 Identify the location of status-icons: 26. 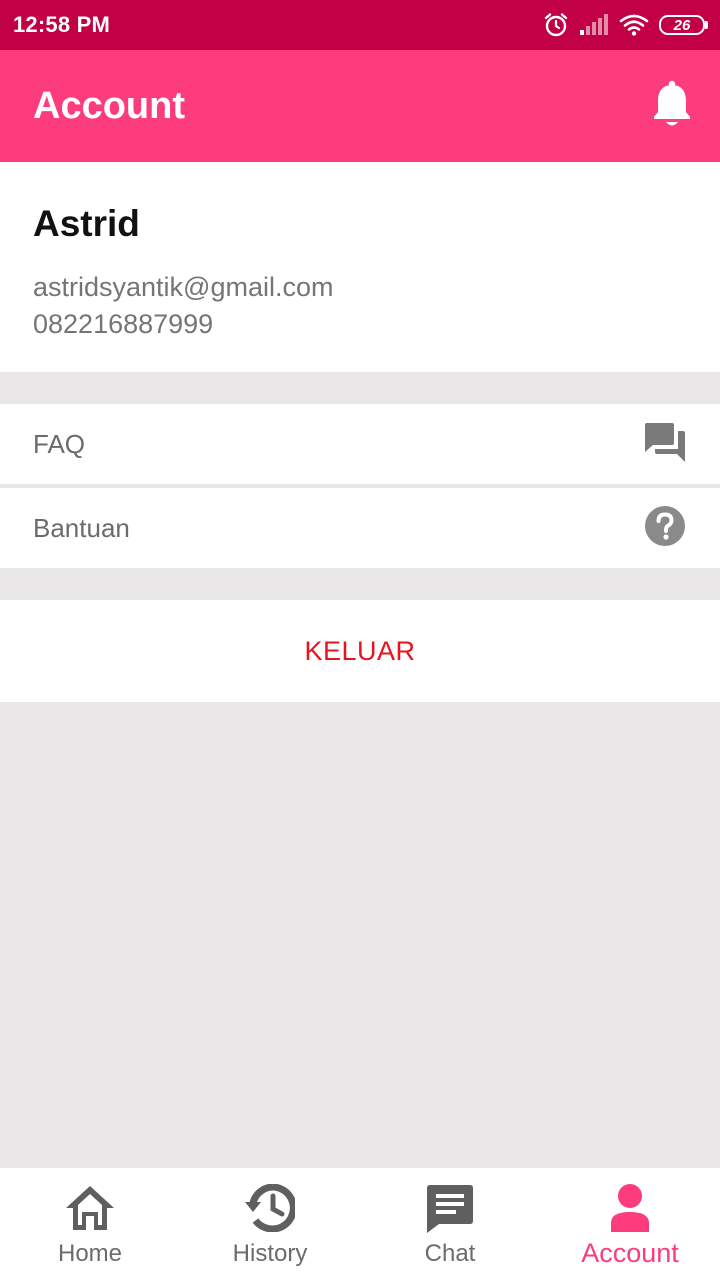
(625, 25).